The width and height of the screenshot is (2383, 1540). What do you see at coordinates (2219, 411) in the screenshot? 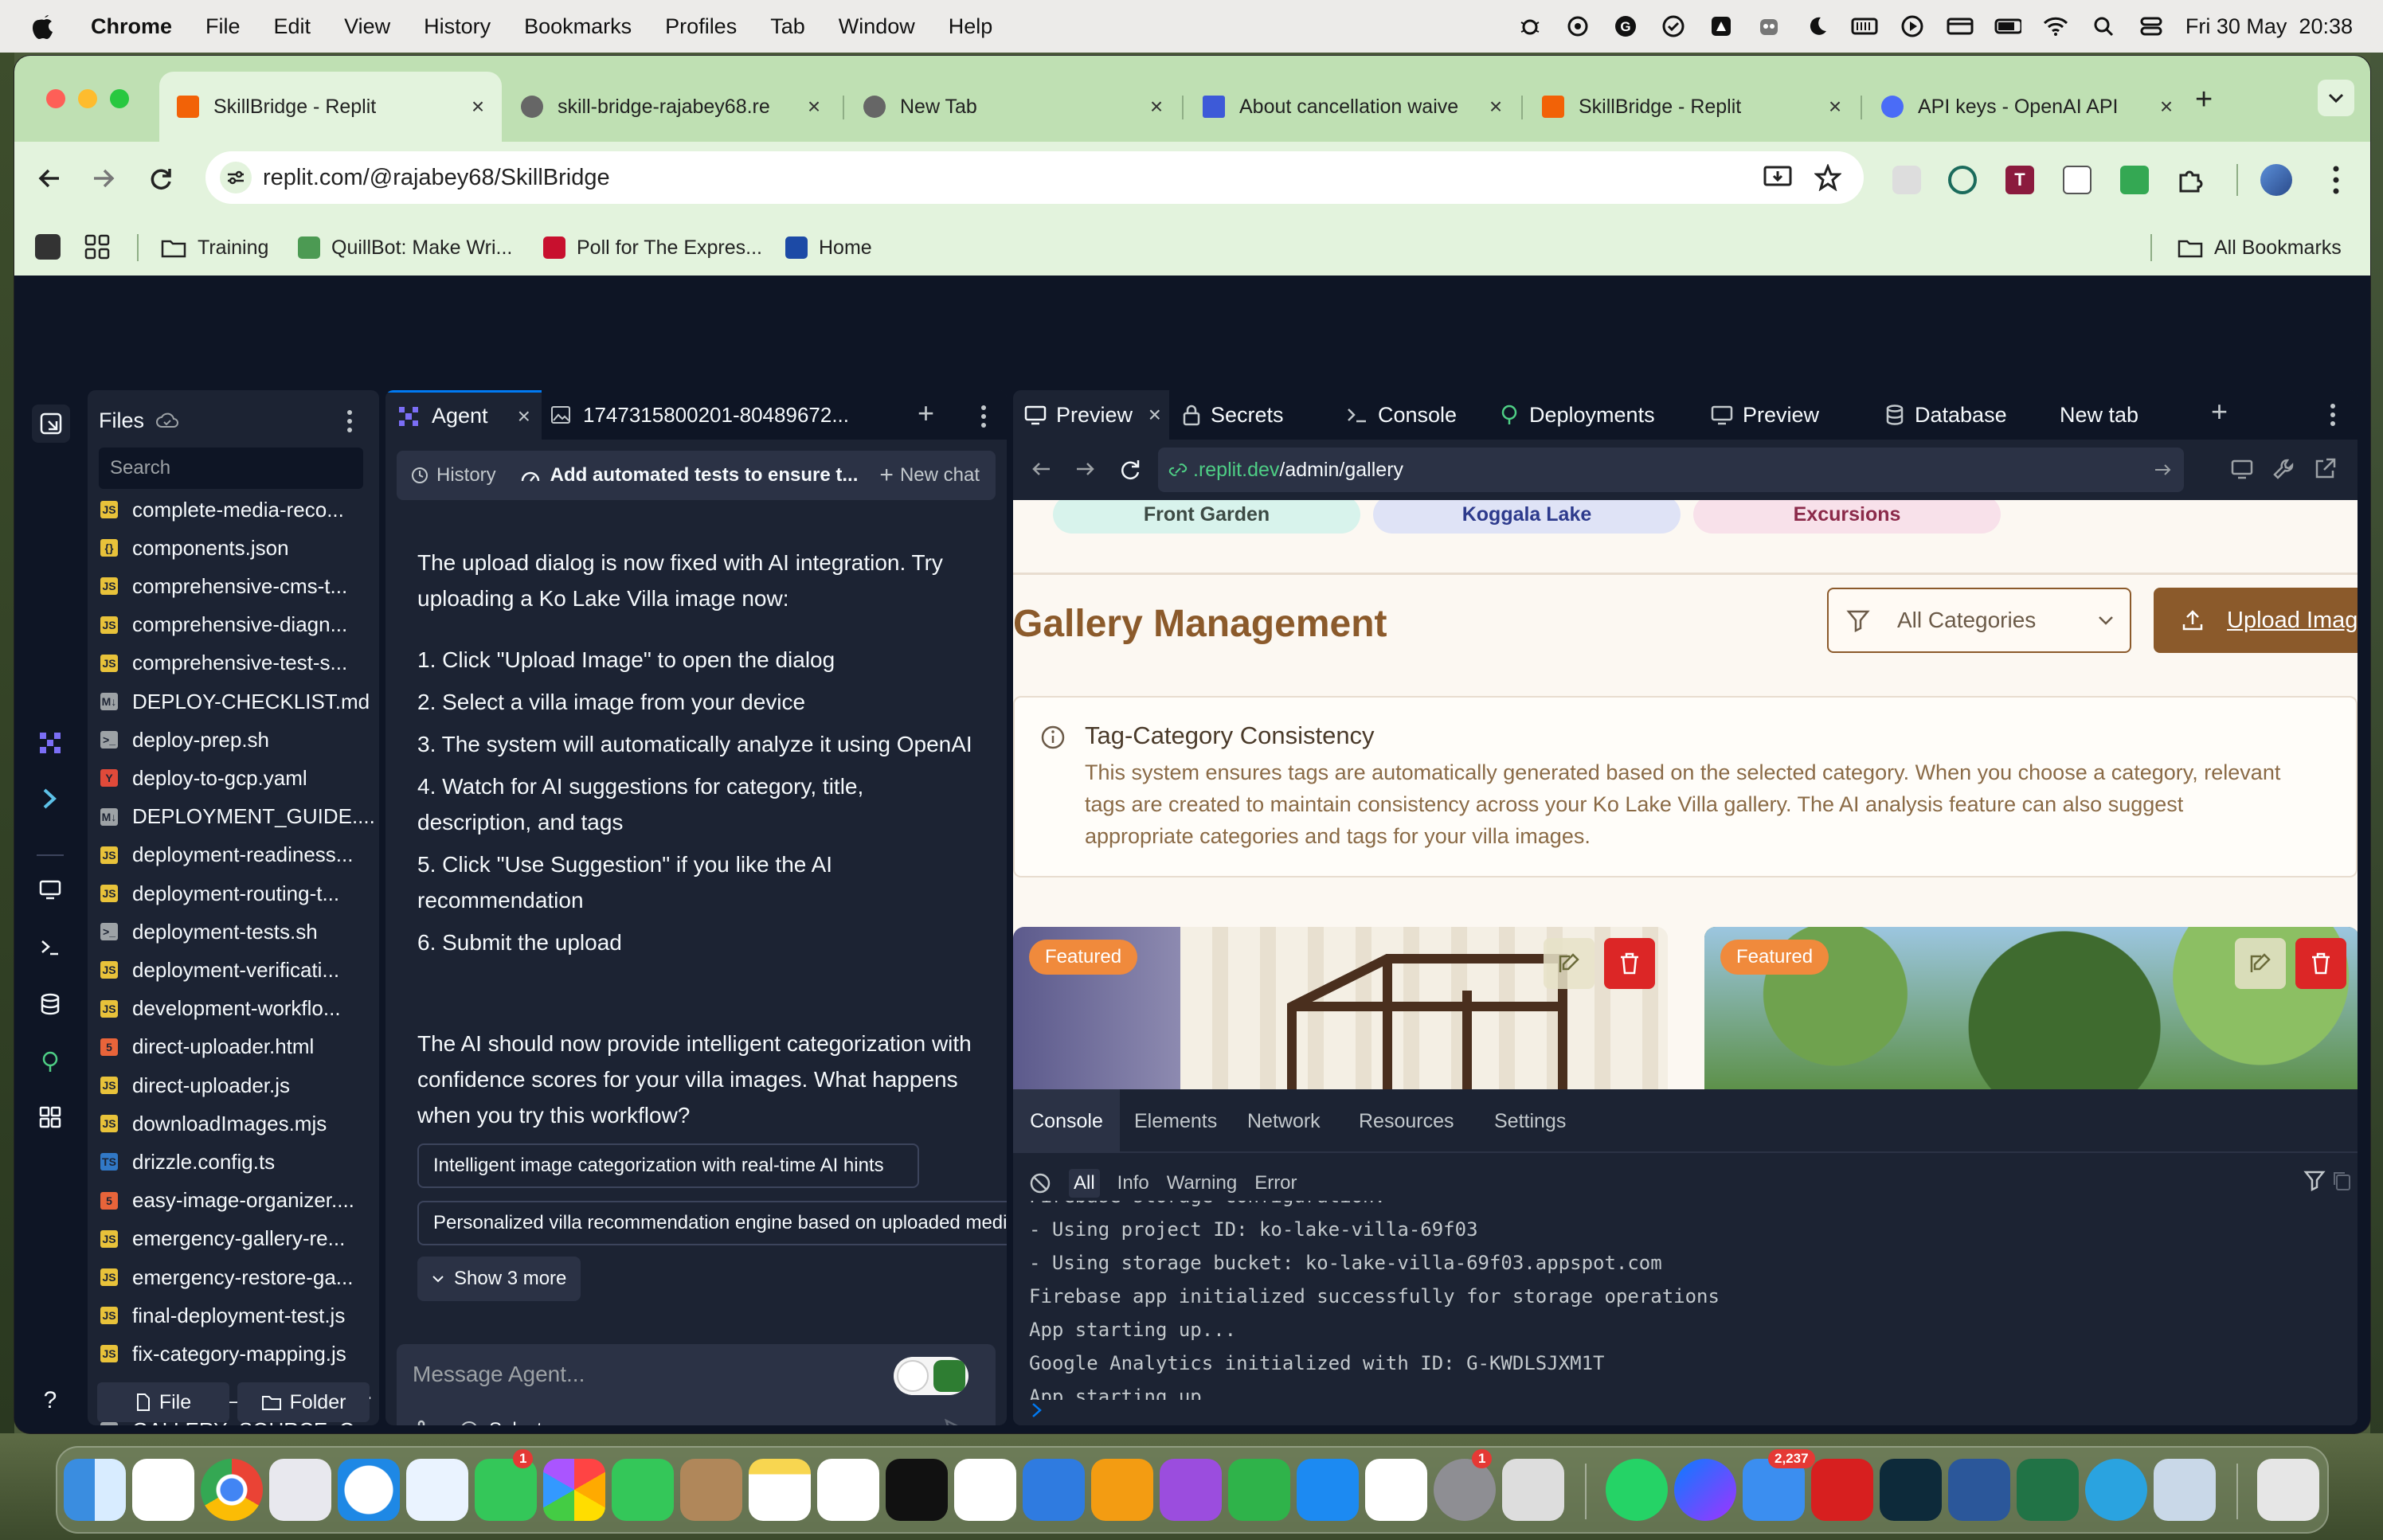
I see `add-tab-plus-icon: +` at bounding box center [2219, 411].